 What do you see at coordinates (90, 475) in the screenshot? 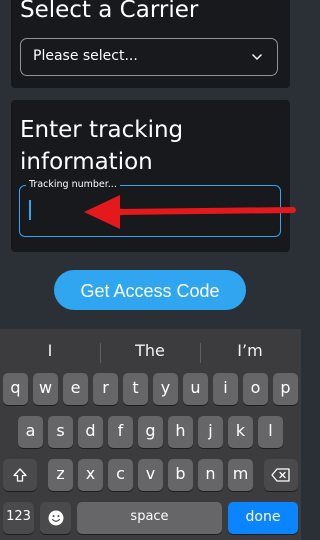
I see `key-x: x` at bounding box center [90, 475].